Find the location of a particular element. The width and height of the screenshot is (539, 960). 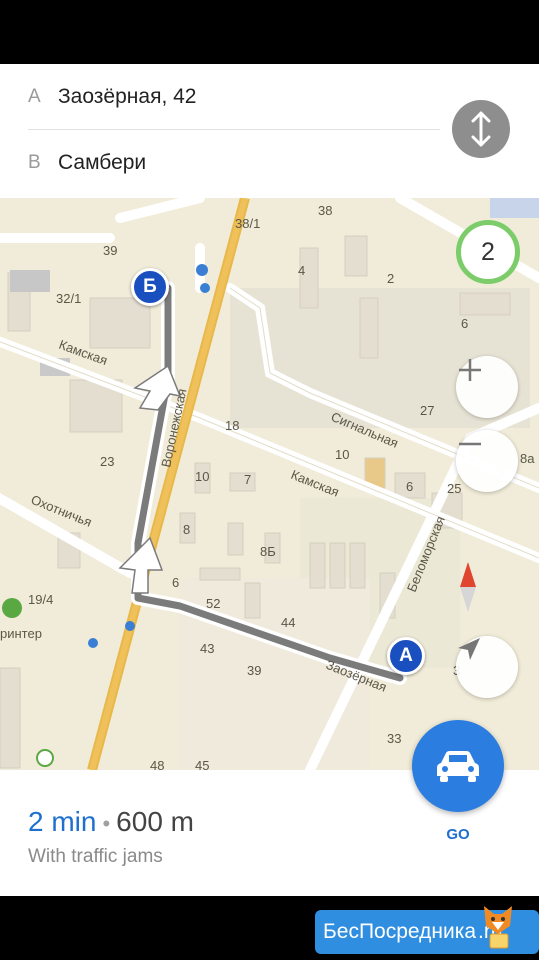

svg-text: 44 is located at coordinates (288, 622).